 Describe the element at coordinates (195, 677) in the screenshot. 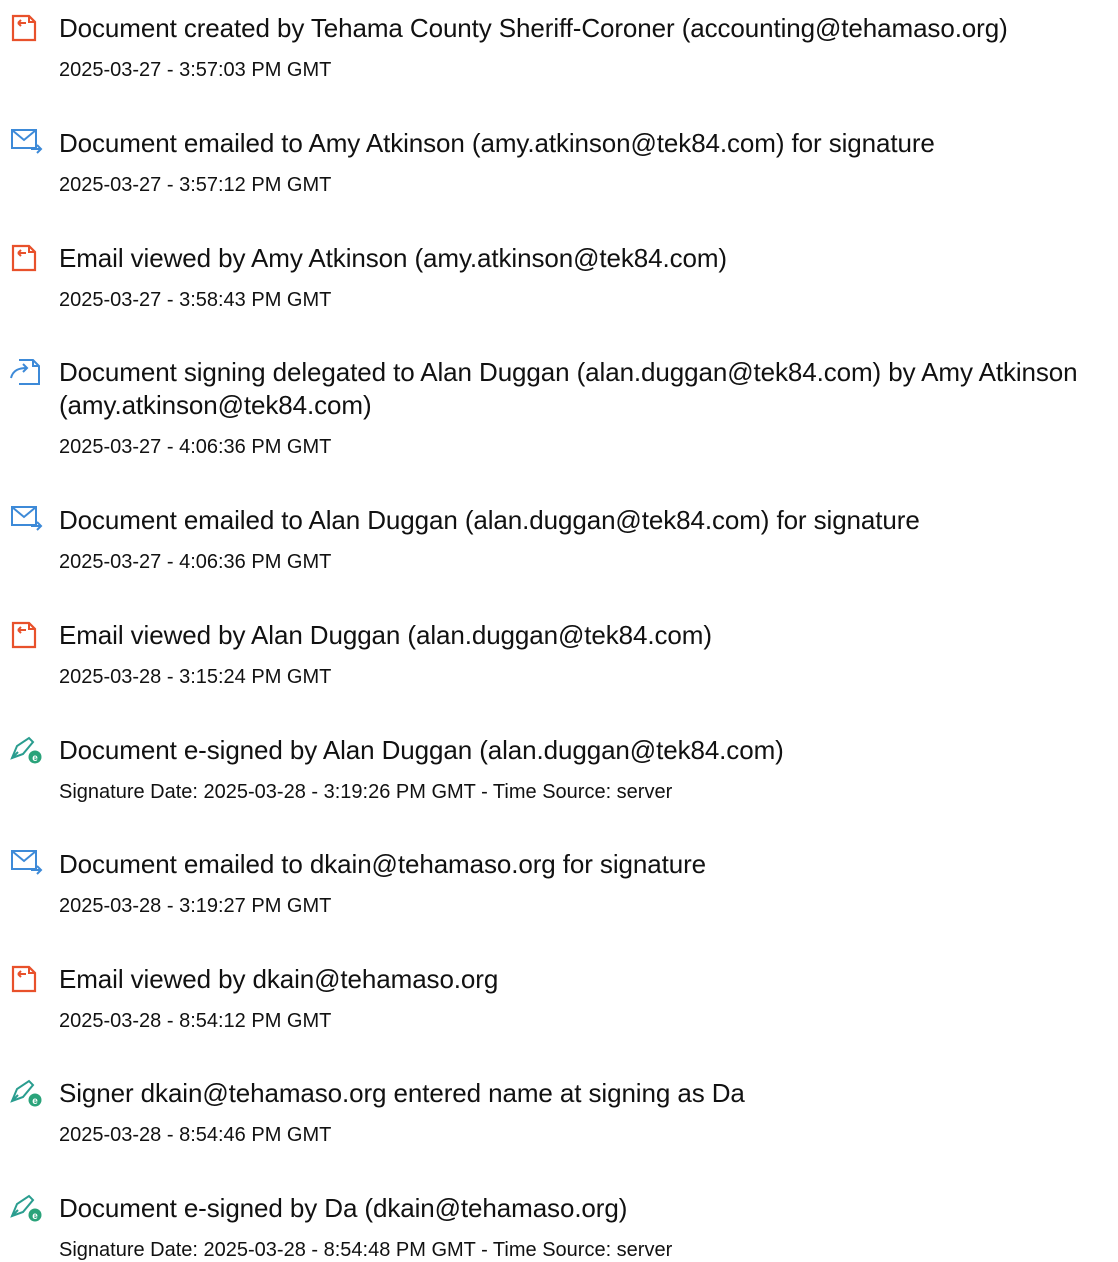

I see `event-timestamp: 2025-03-28 - 3:15:24 PM GMT` at that location.